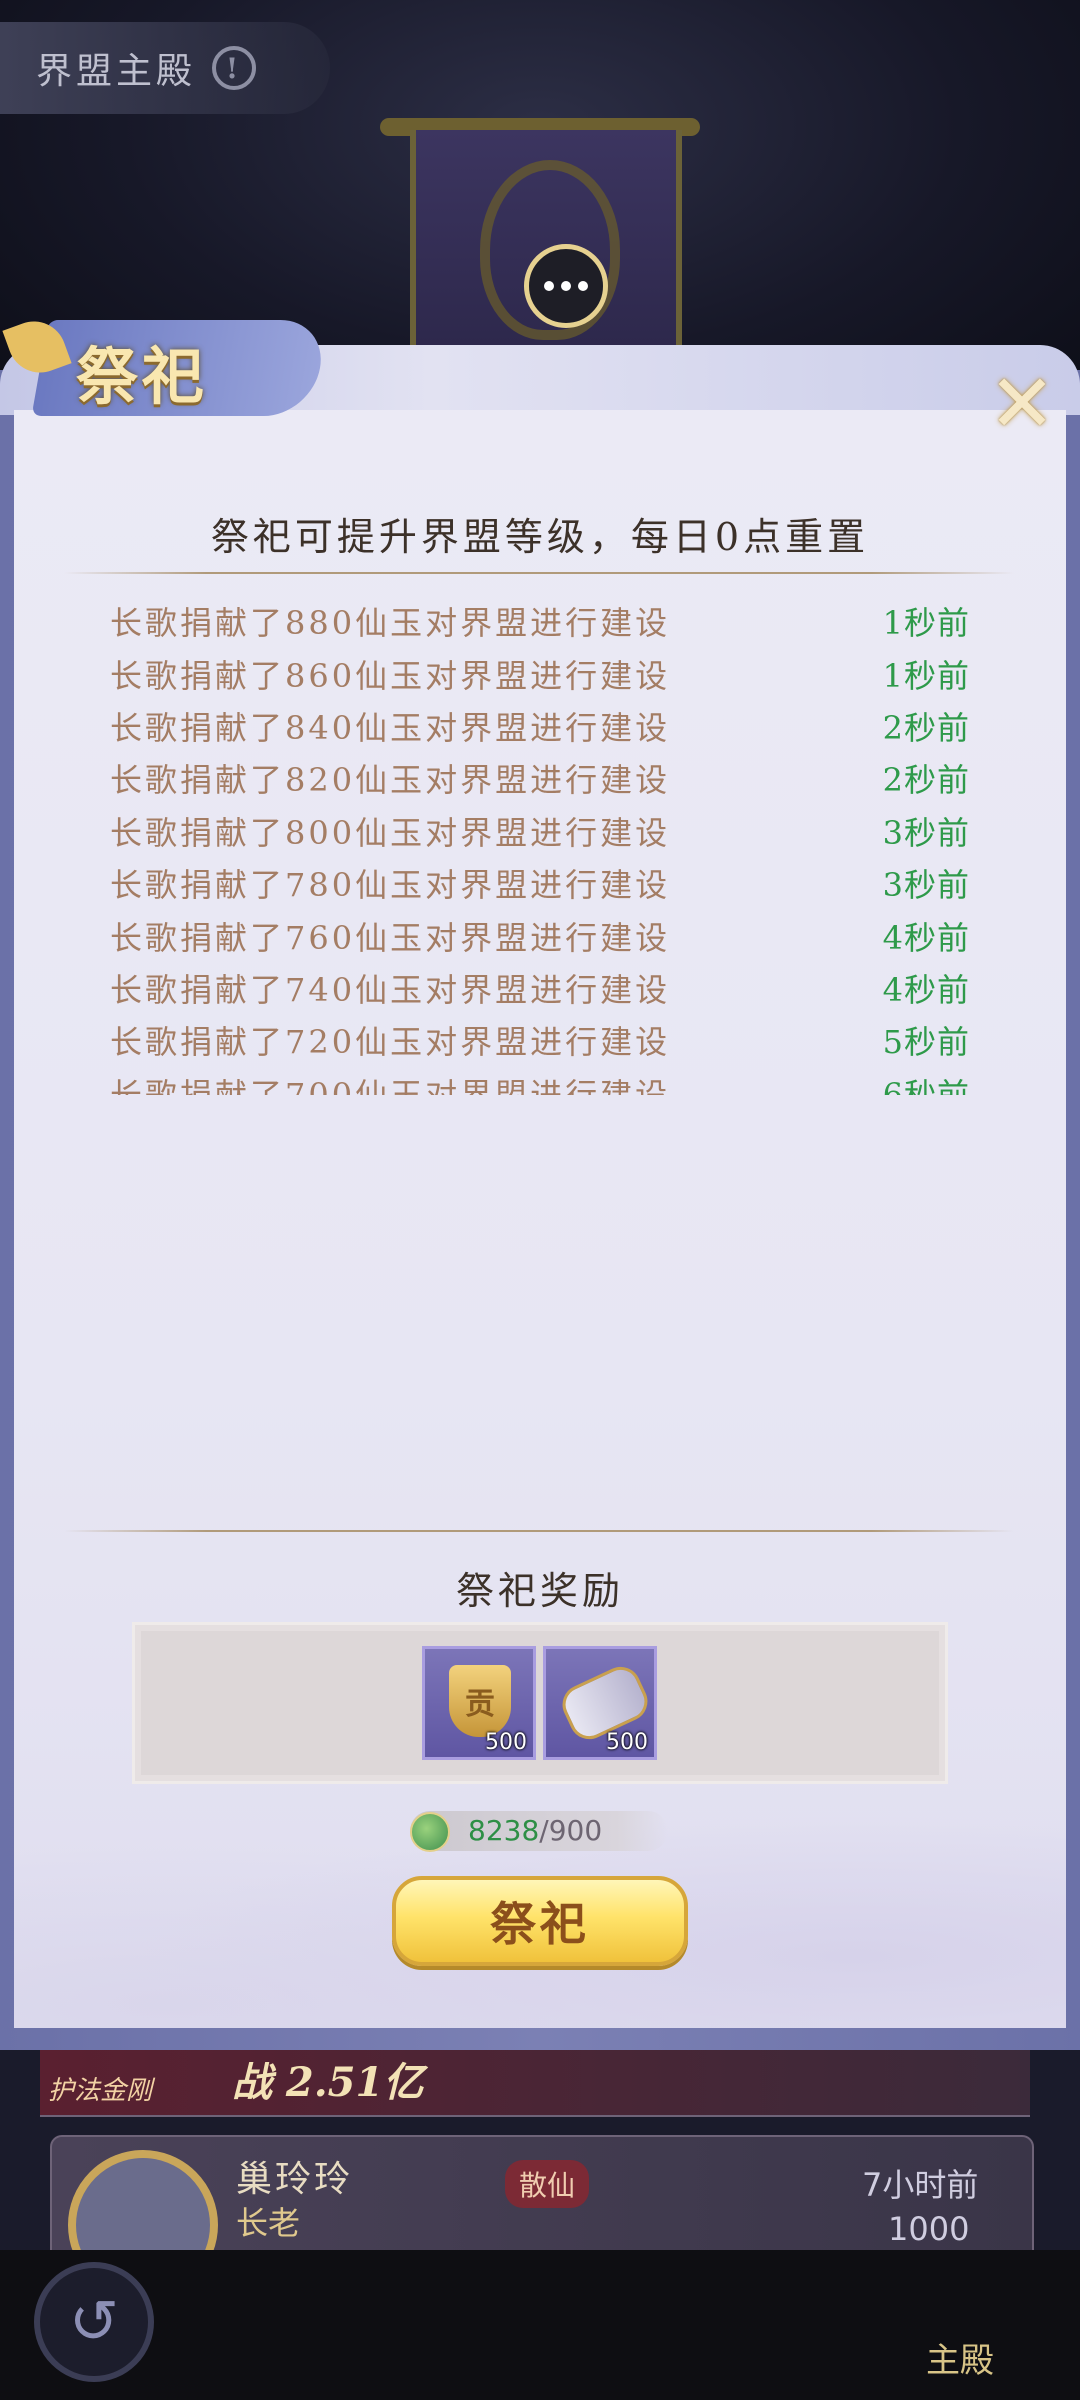 This screenshot has width=1080, height=2400. I want to click on member-role: 长老, so click(268, 2223).